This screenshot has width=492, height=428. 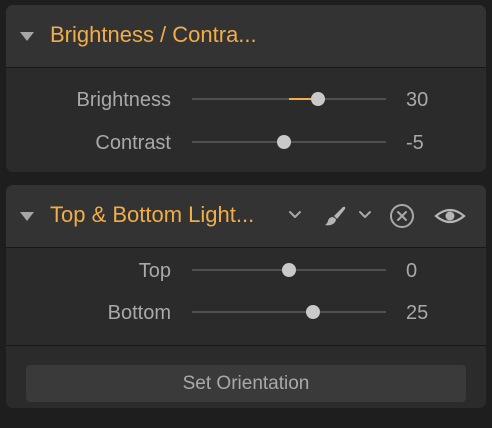 I want to click on contrast-value: -5, so click(x=415, y=143).